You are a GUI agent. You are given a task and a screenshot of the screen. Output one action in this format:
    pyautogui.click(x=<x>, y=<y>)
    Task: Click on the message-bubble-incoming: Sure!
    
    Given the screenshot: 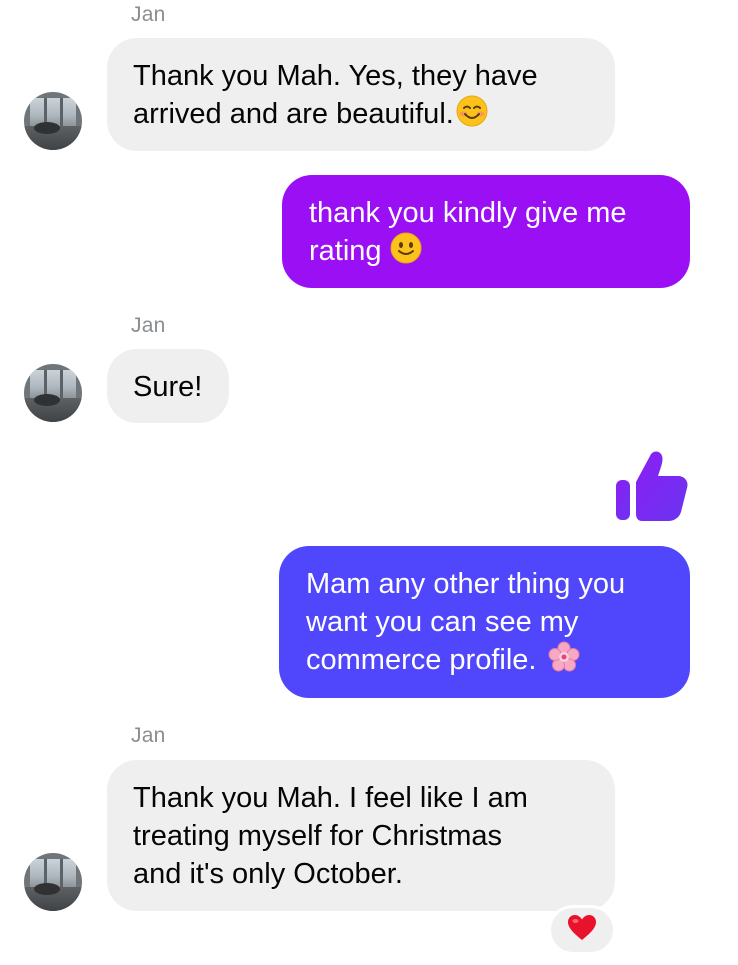 What is the action you would take?
    pyautogui.click(x=168, y=386)
    